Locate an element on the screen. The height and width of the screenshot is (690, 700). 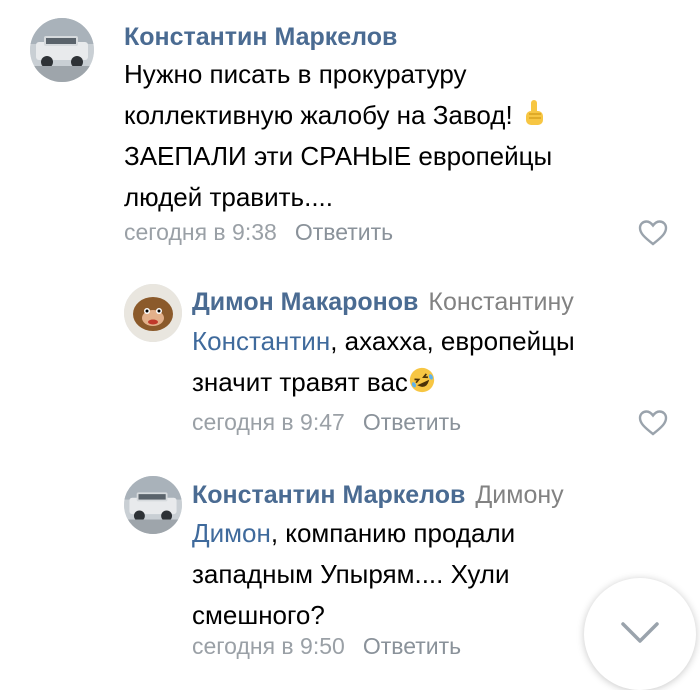
comment-time: сегодня в 9:38 is located at coordinates (200, 232).